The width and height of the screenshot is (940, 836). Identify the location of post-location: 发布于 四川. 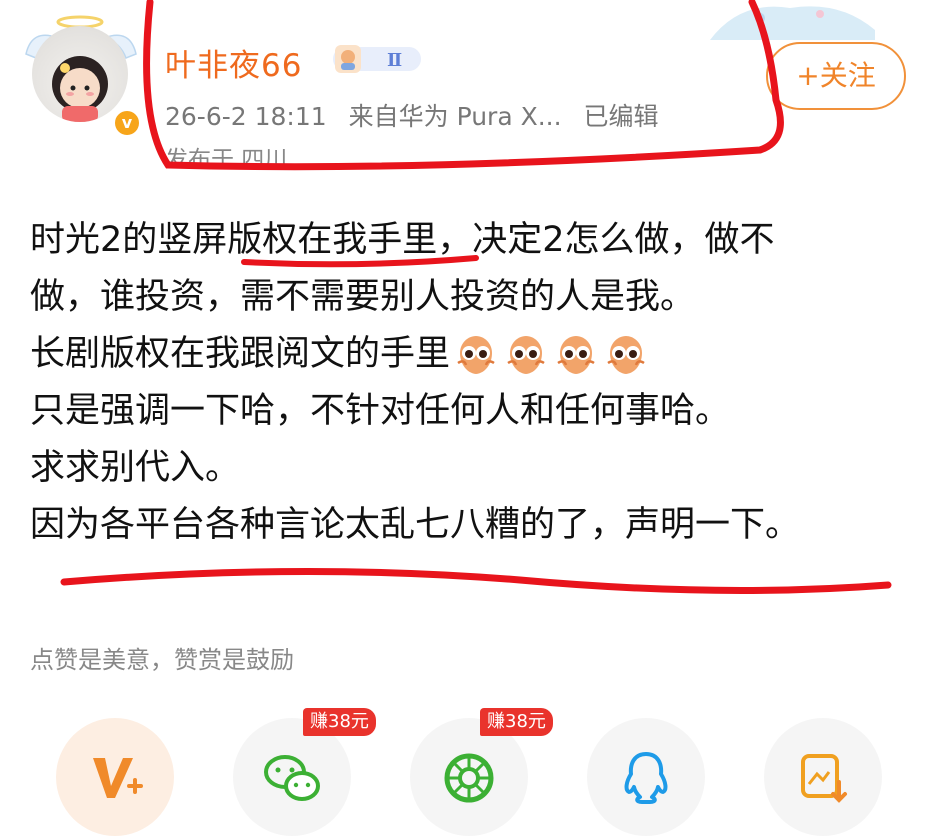
(226, 155).